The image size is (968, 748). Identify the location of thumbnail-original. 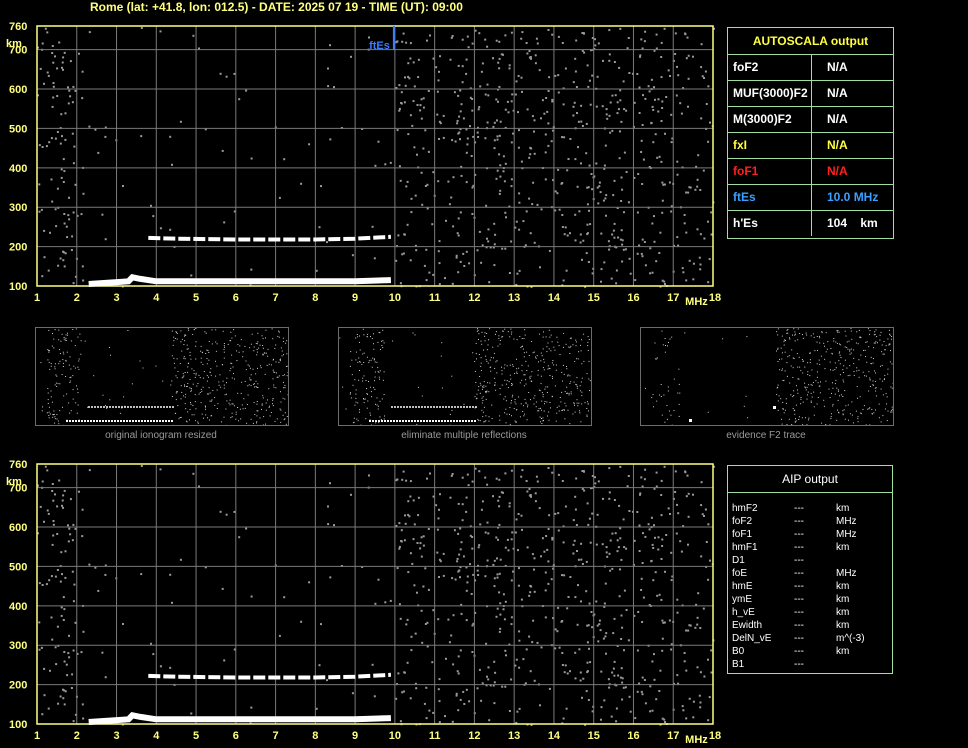
(162, 376).